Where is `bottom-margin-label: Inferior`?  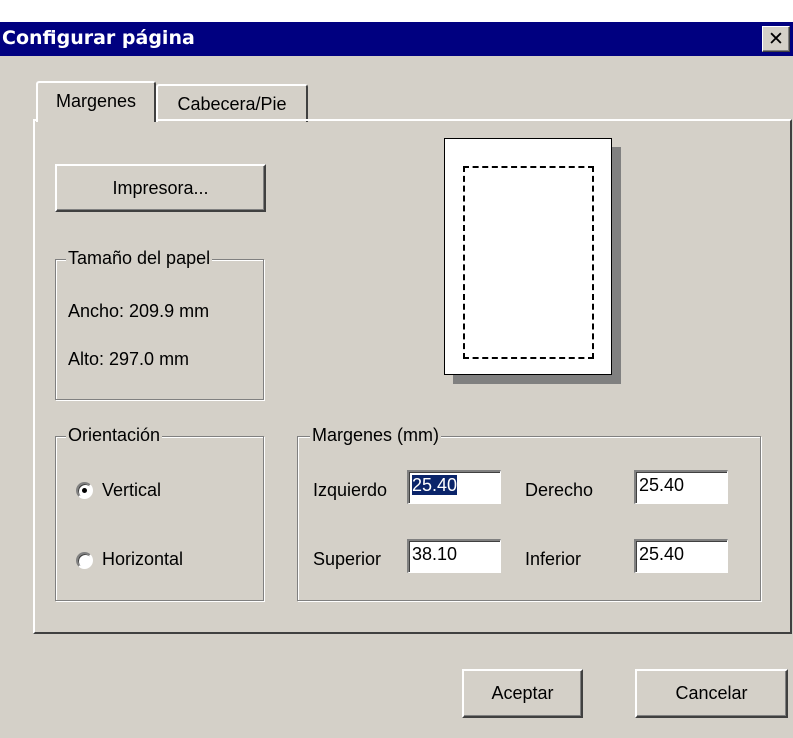 bottom-margin-label: Inferior is located at coordinates (553, 559).